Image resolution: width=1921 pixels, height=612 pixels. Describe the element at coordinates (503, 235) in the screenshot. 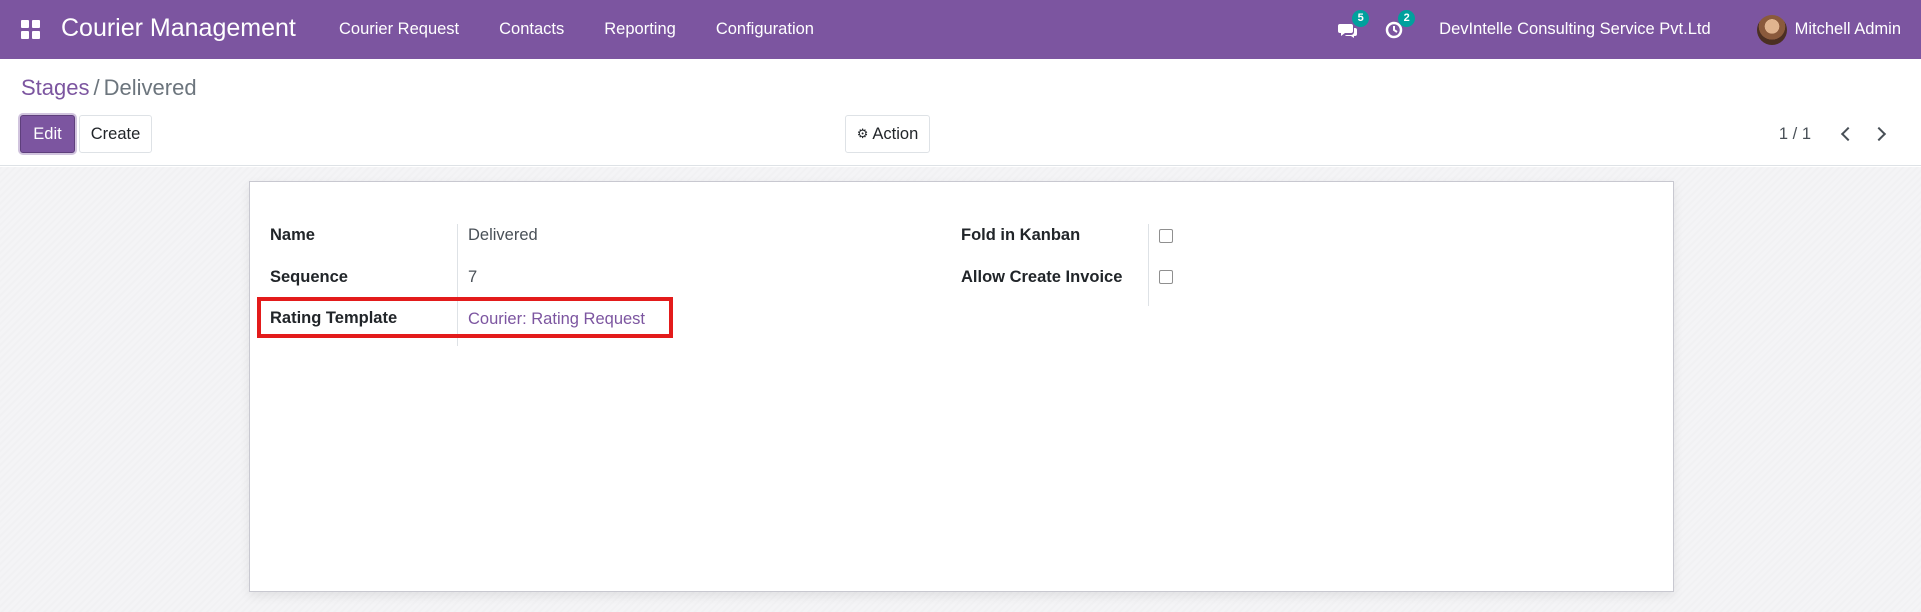

I see `name-field: Delivered` at that location.